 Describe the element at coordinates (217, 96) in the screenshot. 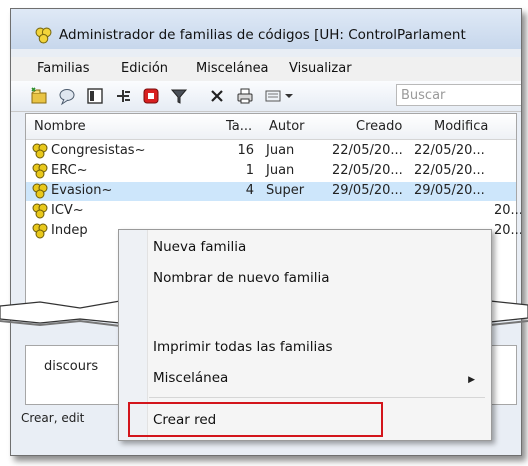

I see `close-icon` at that location.